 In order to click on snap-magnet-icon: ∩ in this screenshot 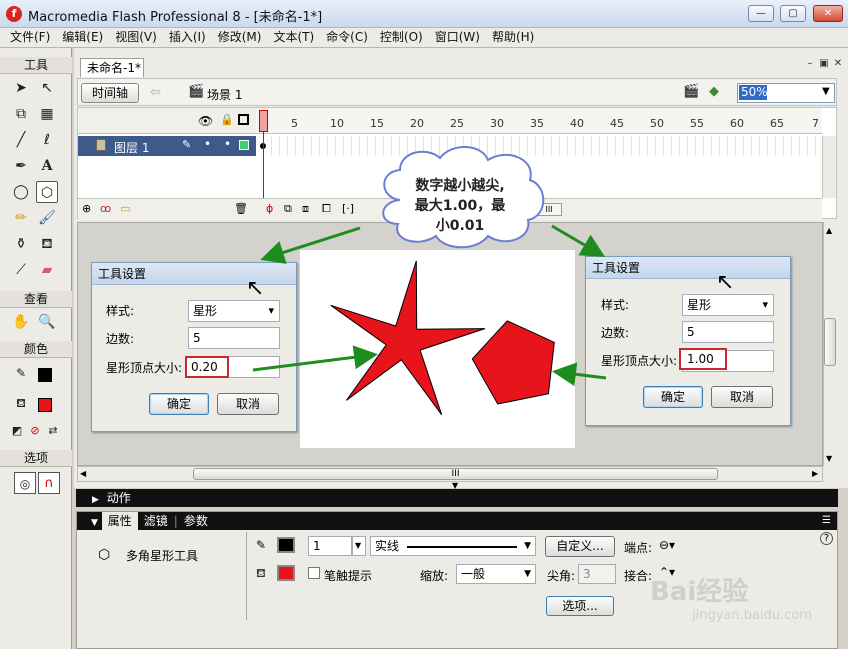, I will do `click(49, 483)`.